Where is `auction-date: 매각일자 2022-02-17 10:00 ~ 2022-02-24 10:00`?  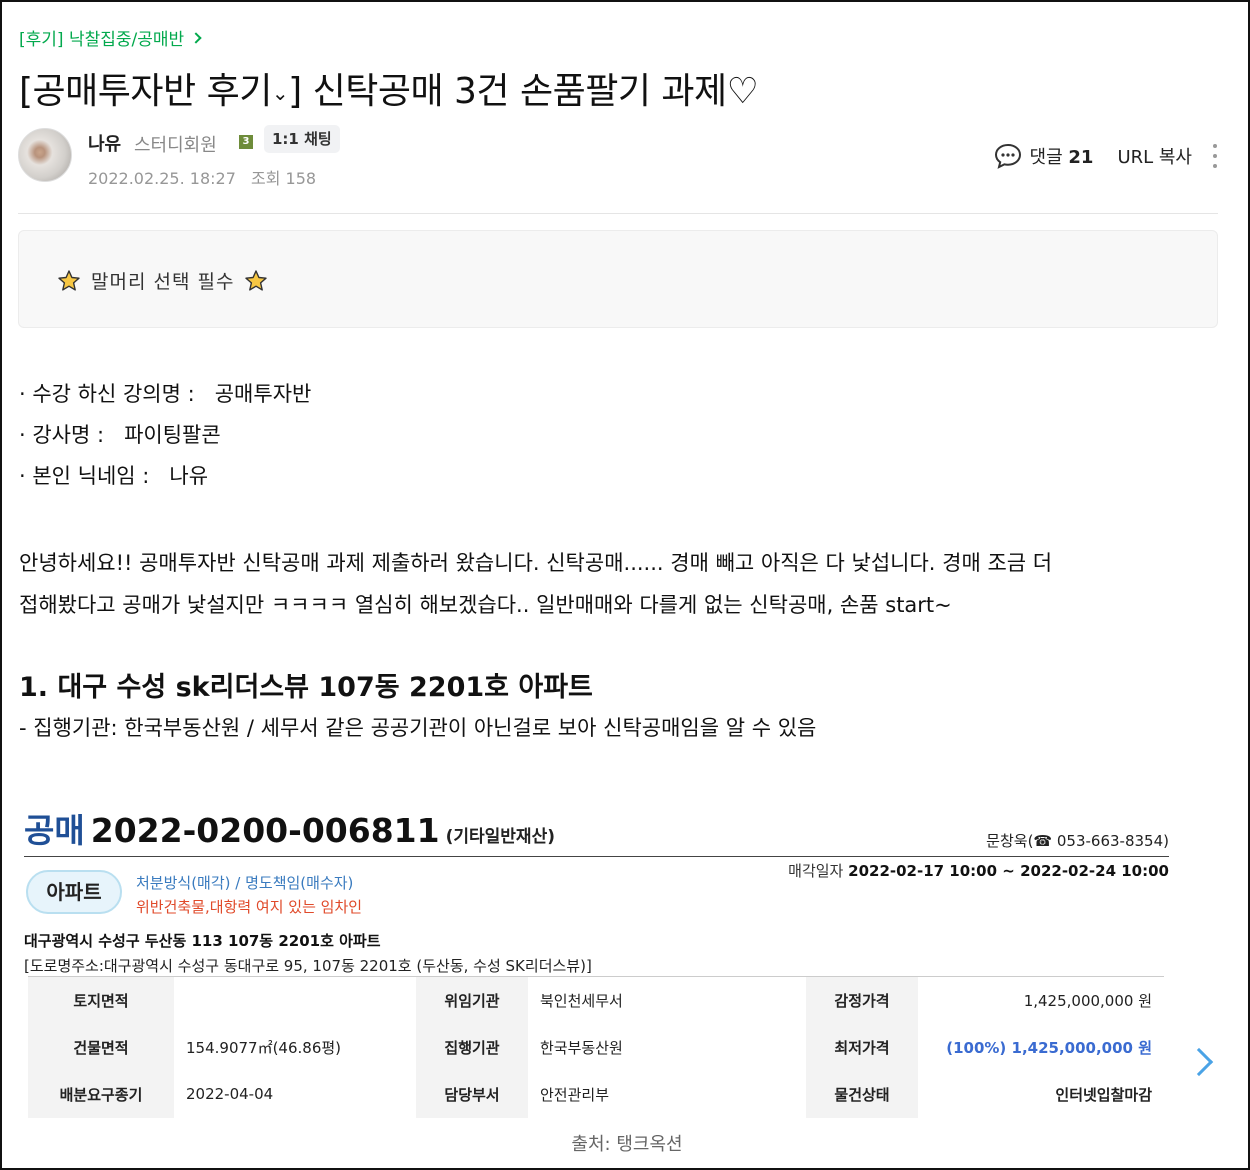 auction-date: 매각일자 2022-02-17 10:00 ~ 2022-02-24 10:00 is located at coordinates (978, 870).